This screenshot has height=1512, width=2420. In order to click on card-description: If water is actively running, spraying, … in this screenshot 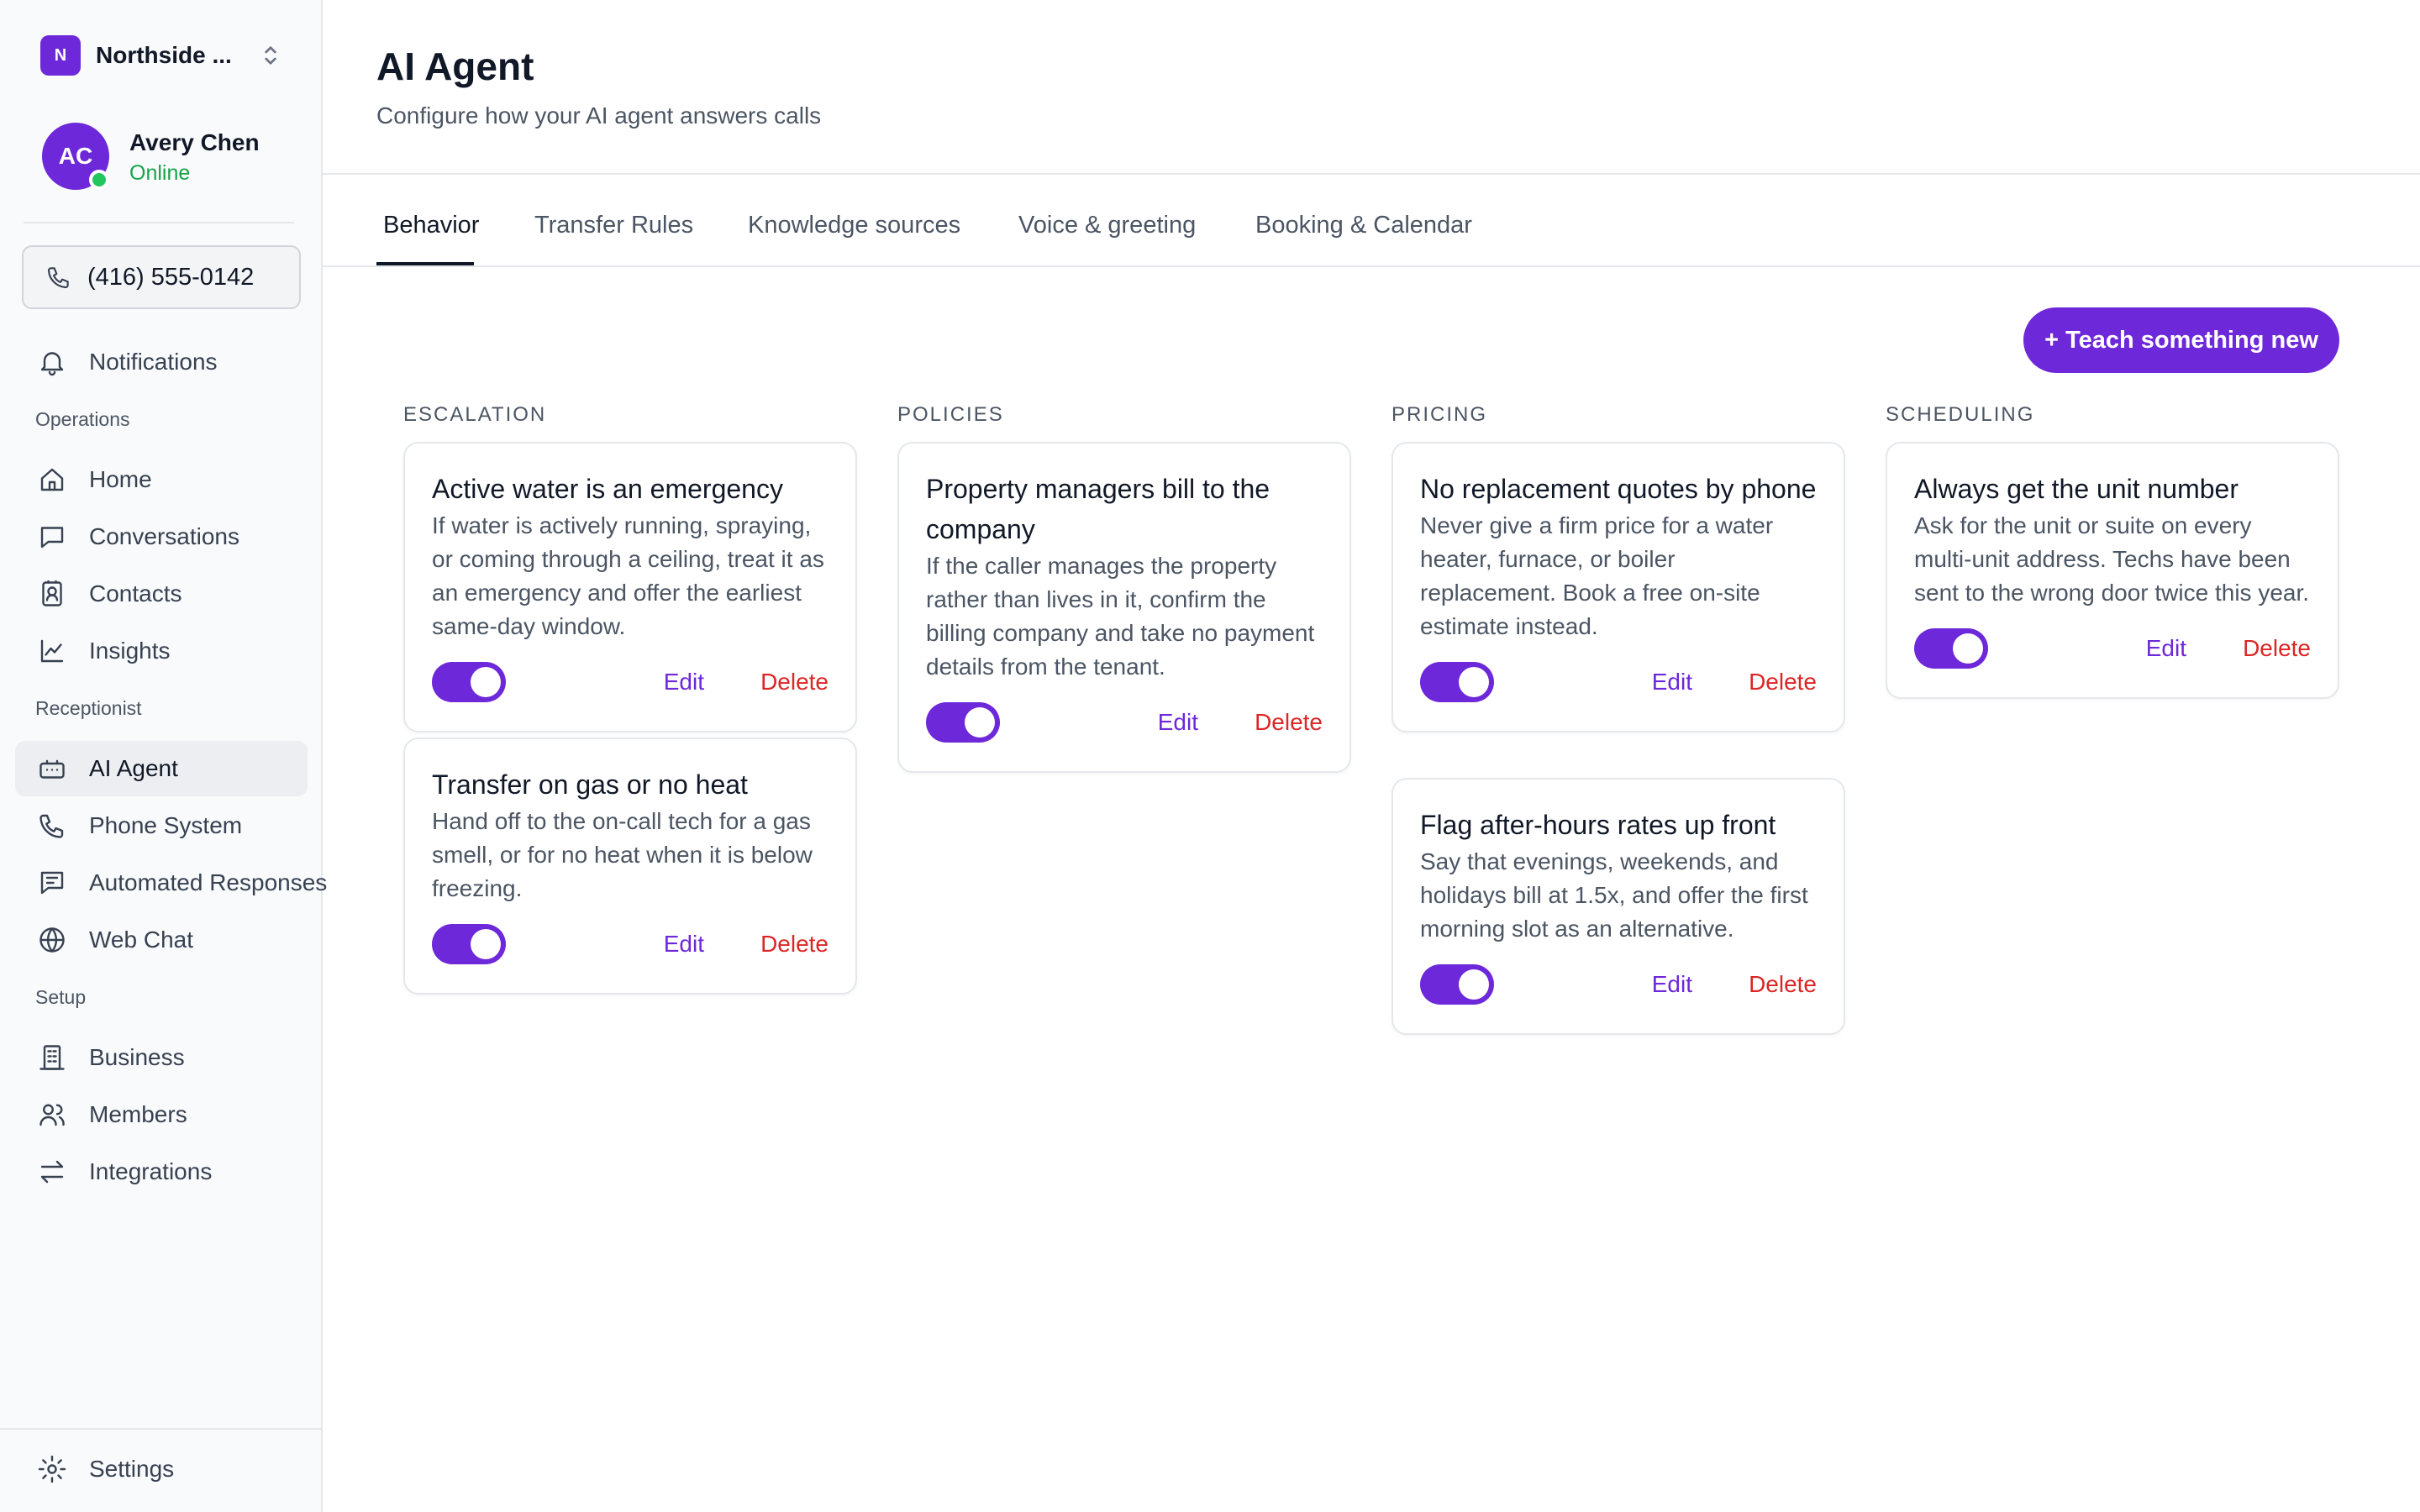, I will do `click(628, 575)`.